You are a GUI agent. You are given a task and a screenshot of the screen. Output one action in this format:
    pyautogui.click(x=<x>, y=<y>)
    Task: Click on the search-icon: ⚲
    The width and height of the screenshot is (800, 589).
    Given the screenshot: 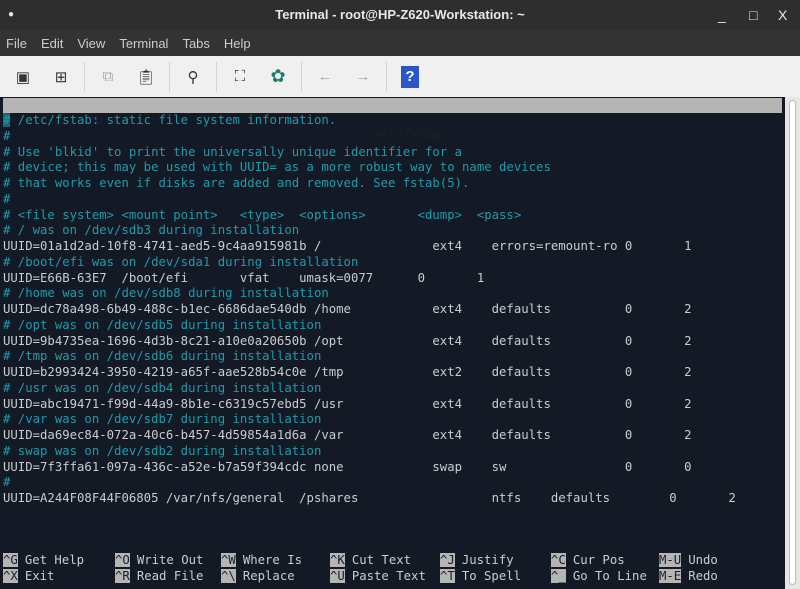 What is the action you would take?
    pyautogui.click(x=193, y=77)
    